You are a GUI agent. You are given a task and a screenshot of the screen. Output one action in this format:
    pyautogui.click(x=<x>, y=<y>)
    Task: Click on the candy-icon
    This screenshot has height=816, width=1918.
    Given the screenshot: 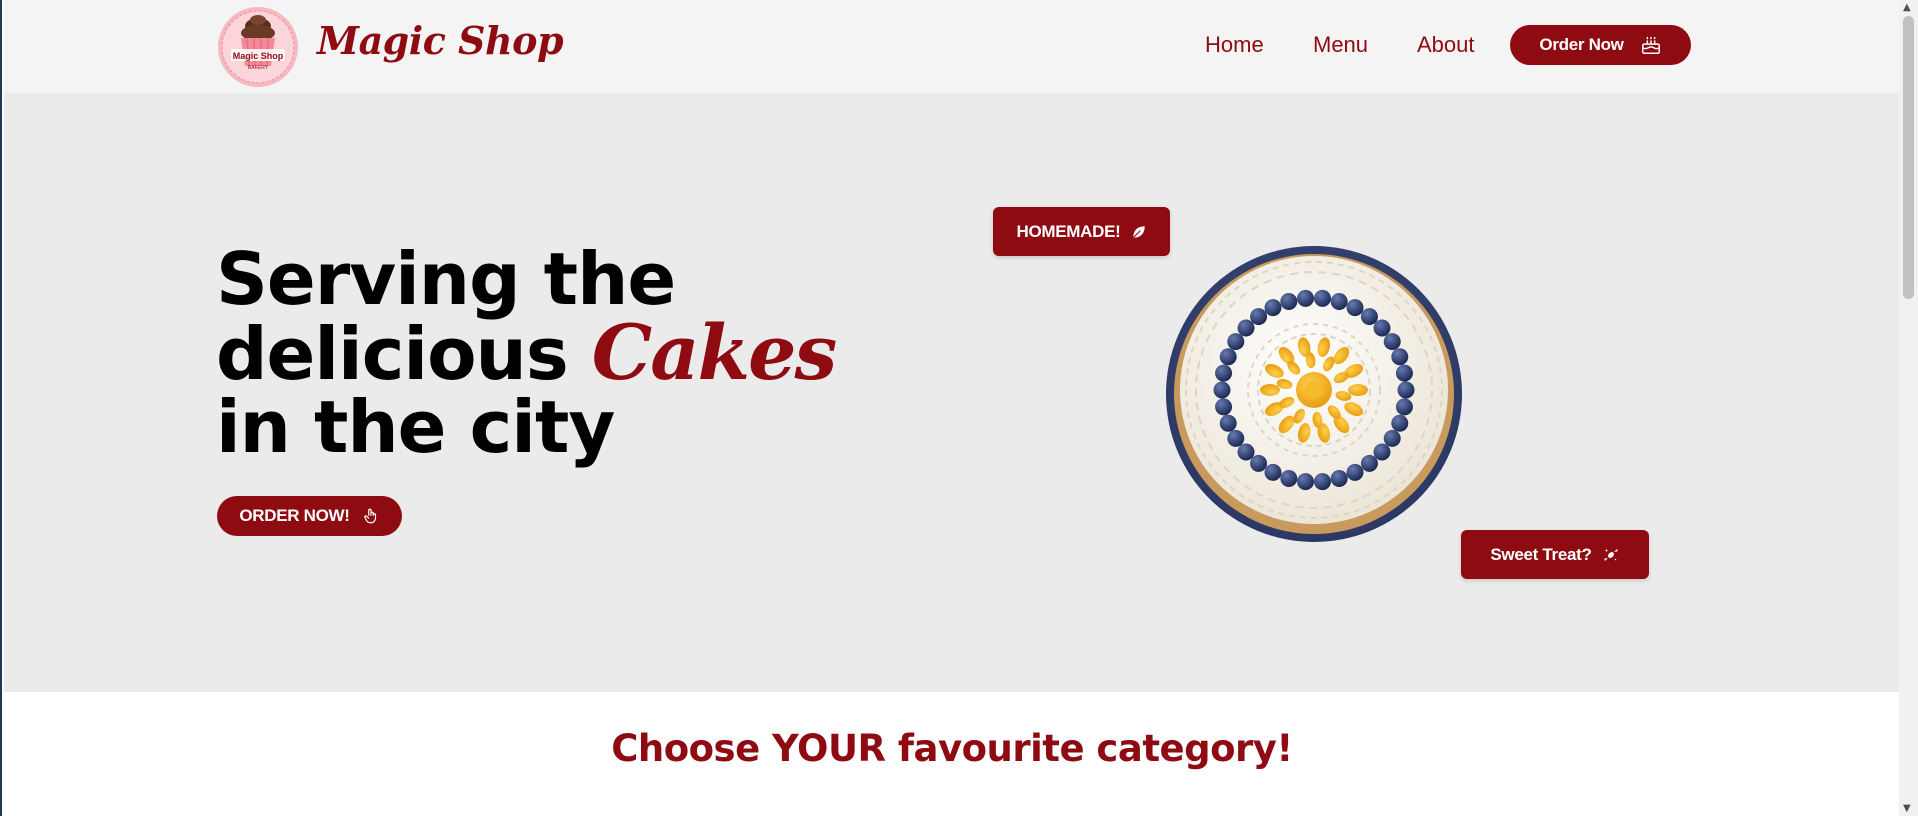 What is the action you would take?
    pyautogui.click(x=1610, y=554)
    